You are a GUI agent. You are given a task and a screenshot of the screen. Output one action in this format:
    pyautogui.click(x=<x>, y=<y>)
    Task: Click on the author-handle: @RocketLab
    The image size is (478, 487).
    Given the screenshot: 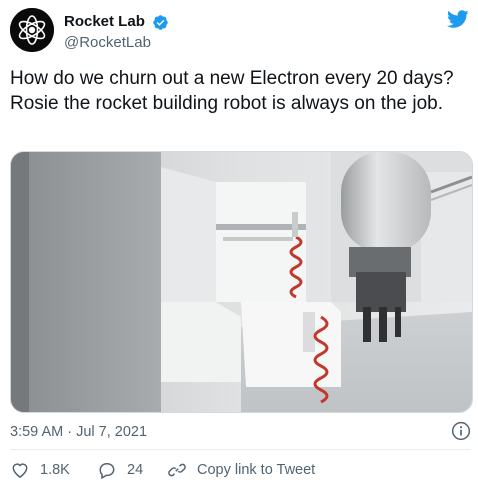 What is the action you would take?
    pyautogui.click(x=116, y=43)
    